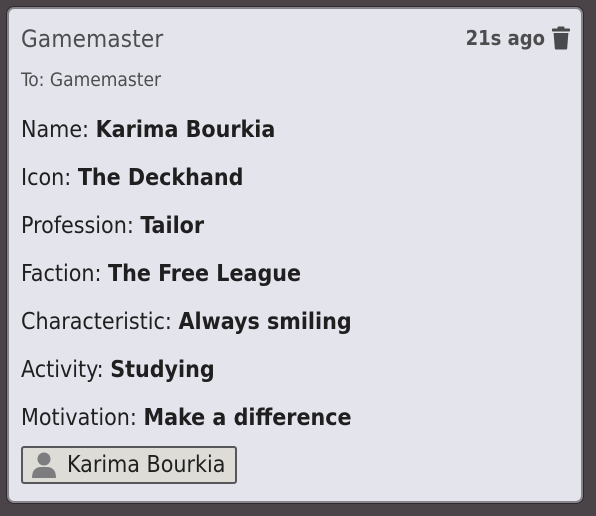  What do you see at coordinates (62, 370) in the screenshot?
I see `field-label: Activity:` at bounding box center [62, 370].